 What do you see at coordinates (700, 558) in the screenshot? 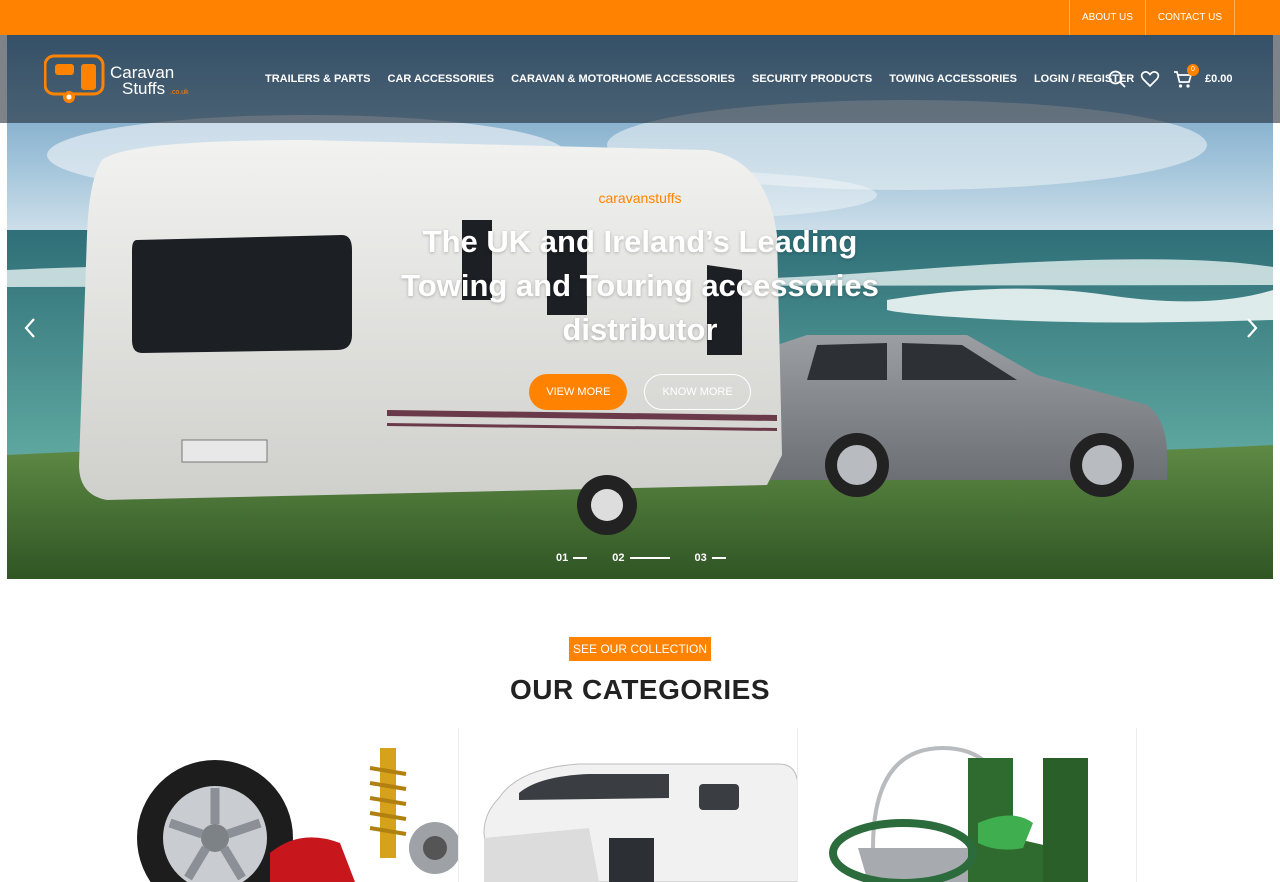
I see `slide-dot-label: 03` at bounding box center [700, 558].